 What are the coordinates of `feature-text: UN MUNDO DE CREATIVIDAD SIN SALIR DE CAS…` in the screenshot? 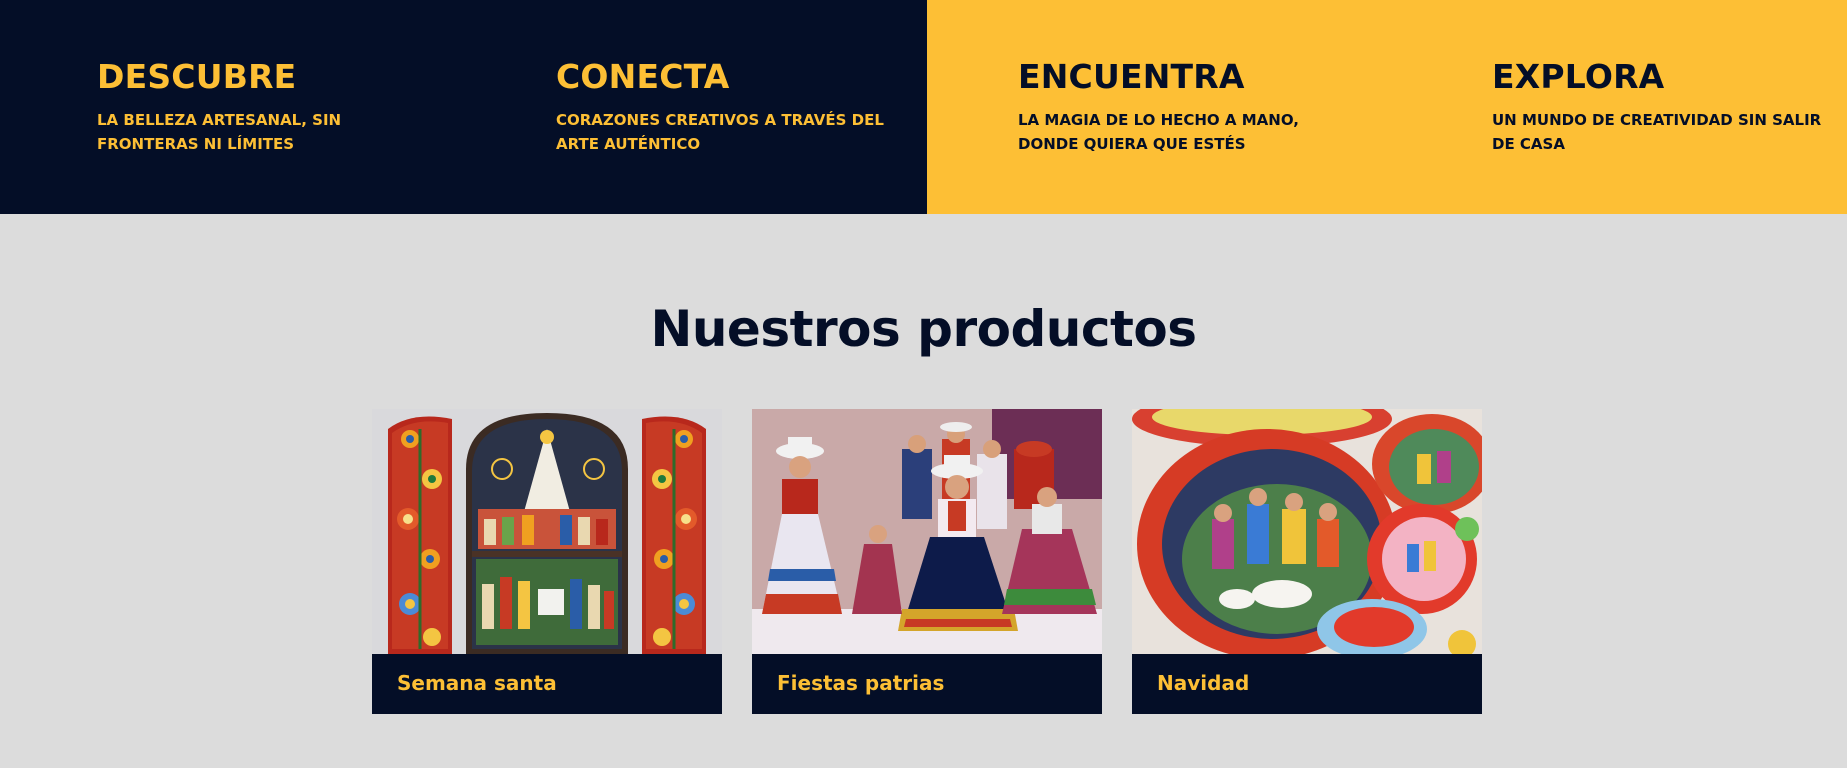 It's located at (1657, 132).